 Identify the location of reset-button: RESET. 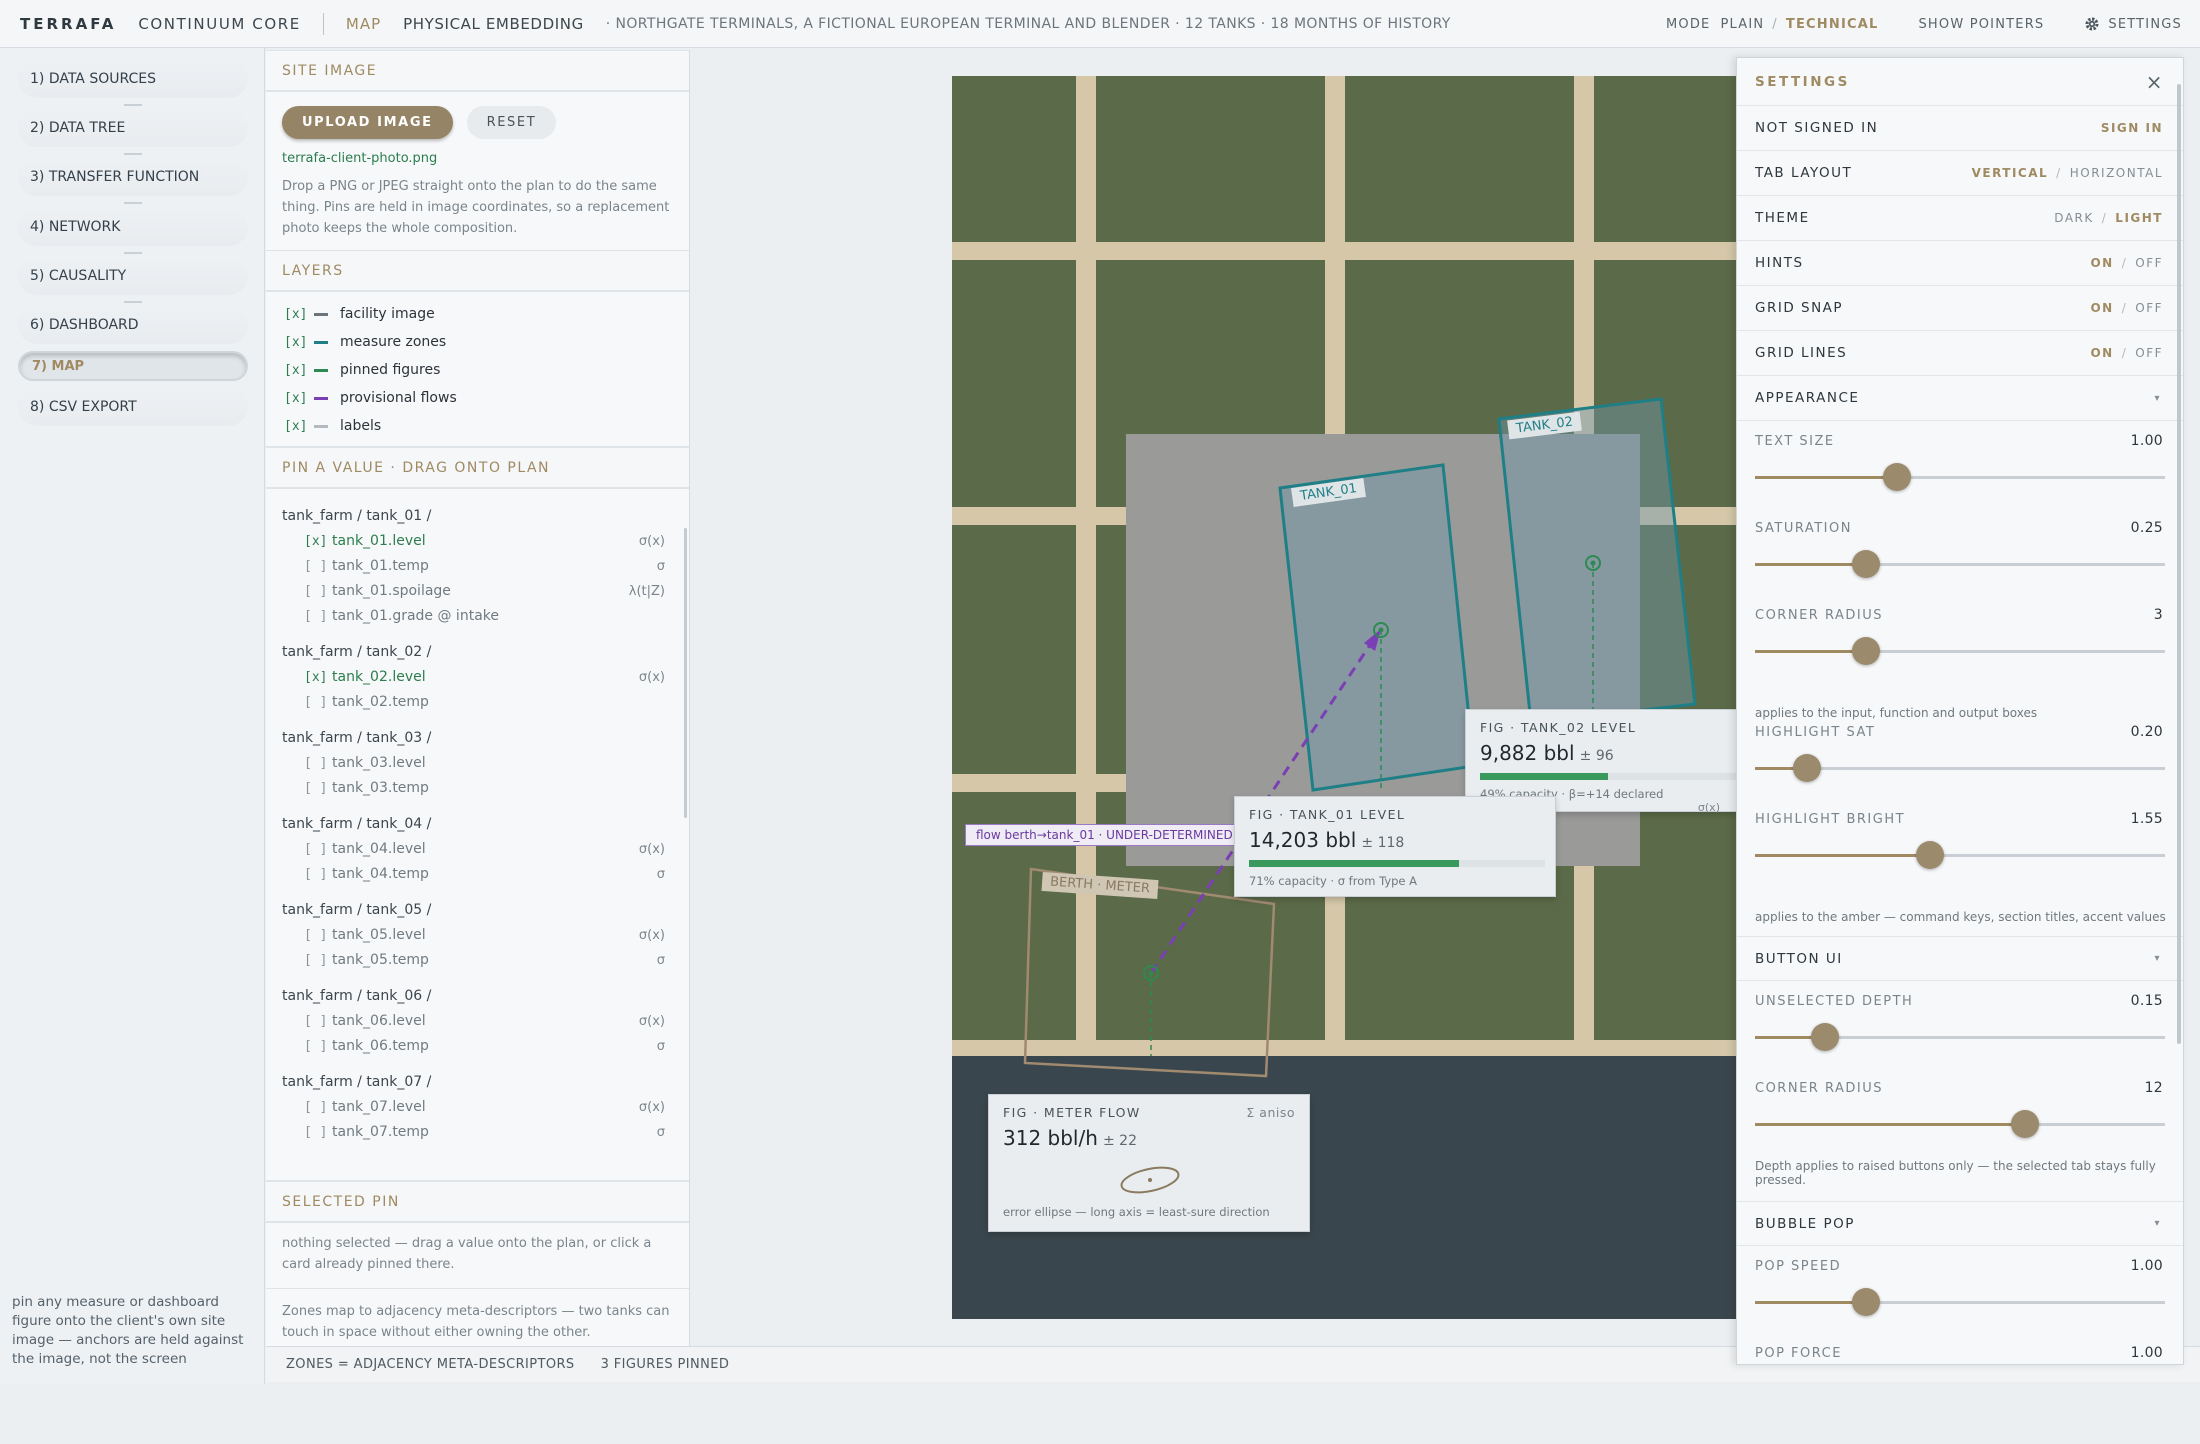
(511, 122).